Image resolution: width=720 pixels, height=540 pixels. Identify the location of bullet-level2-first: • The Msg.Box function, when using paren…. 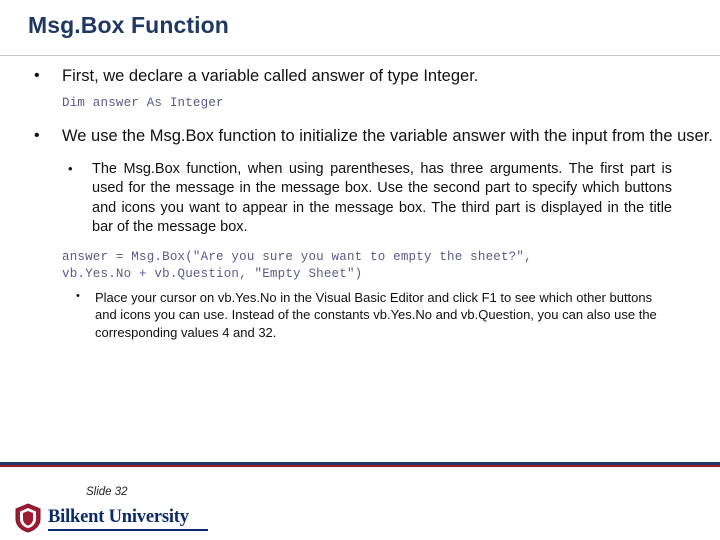
(360, 198).